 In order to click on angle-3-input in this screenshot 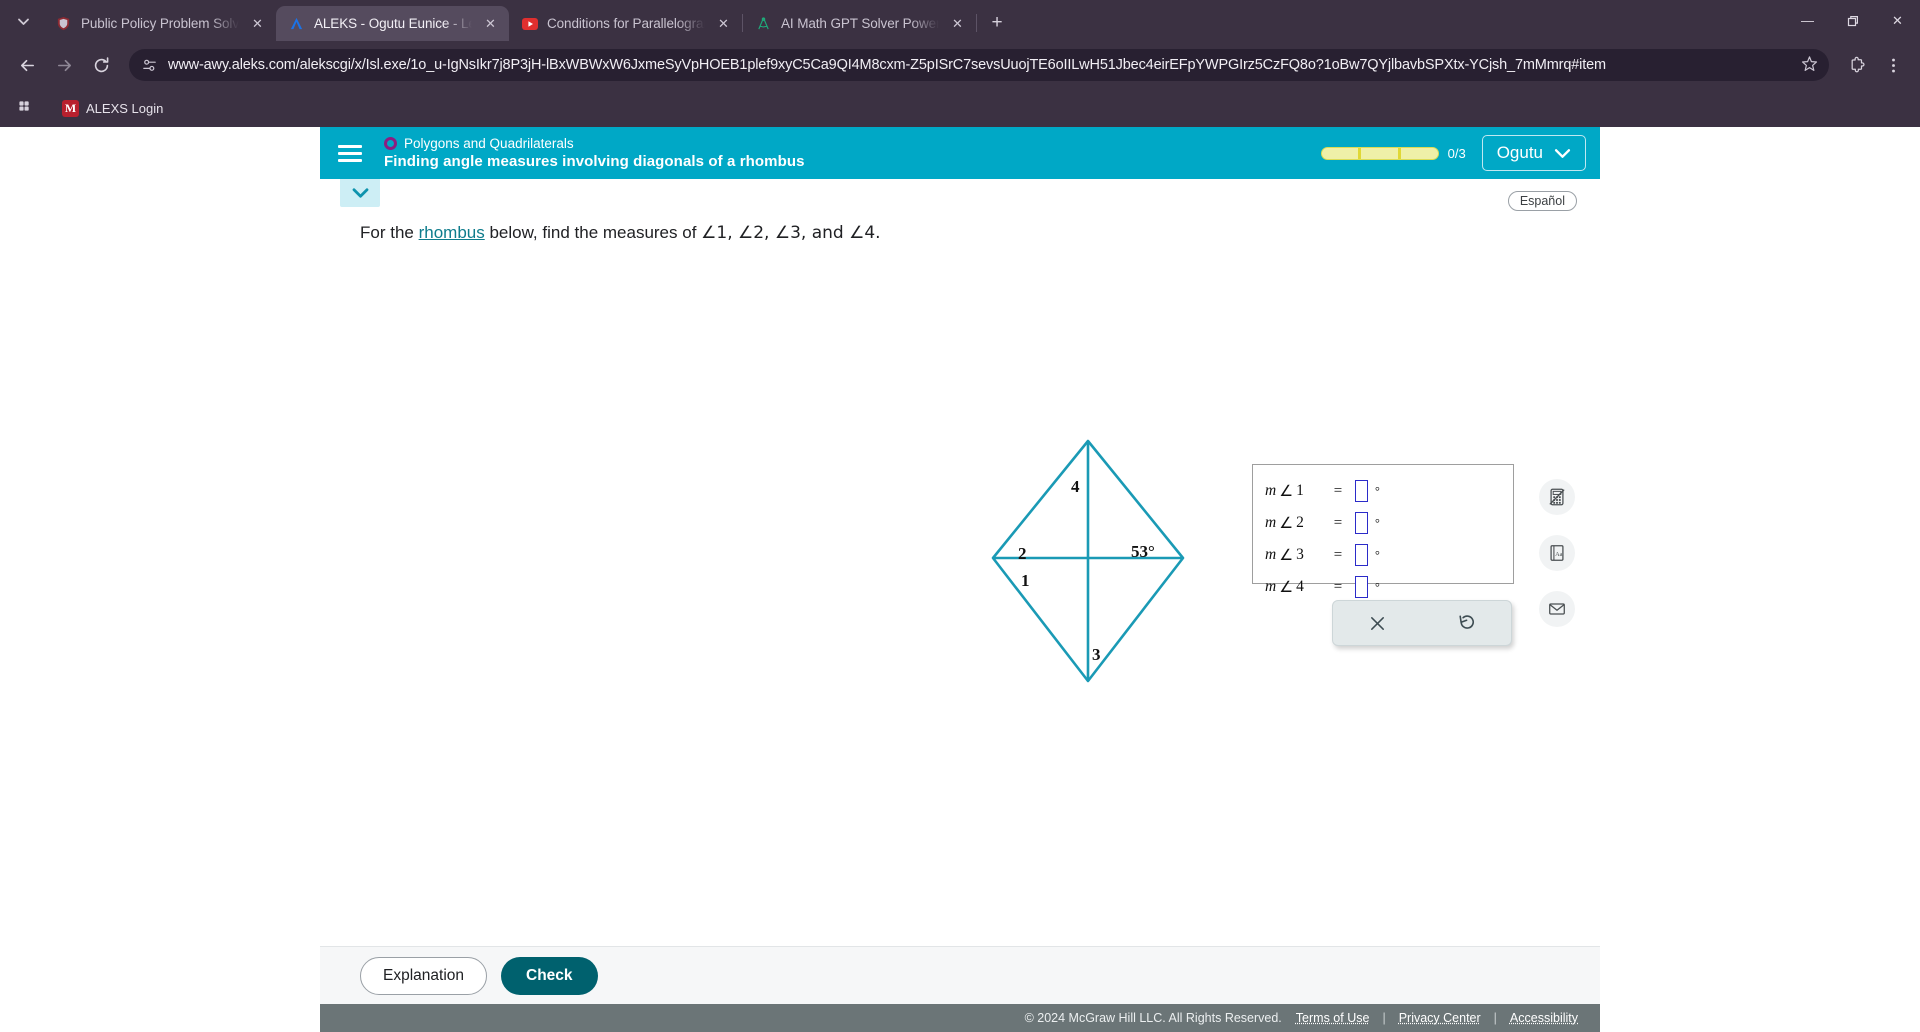, I will do `click(1361, 555)`.